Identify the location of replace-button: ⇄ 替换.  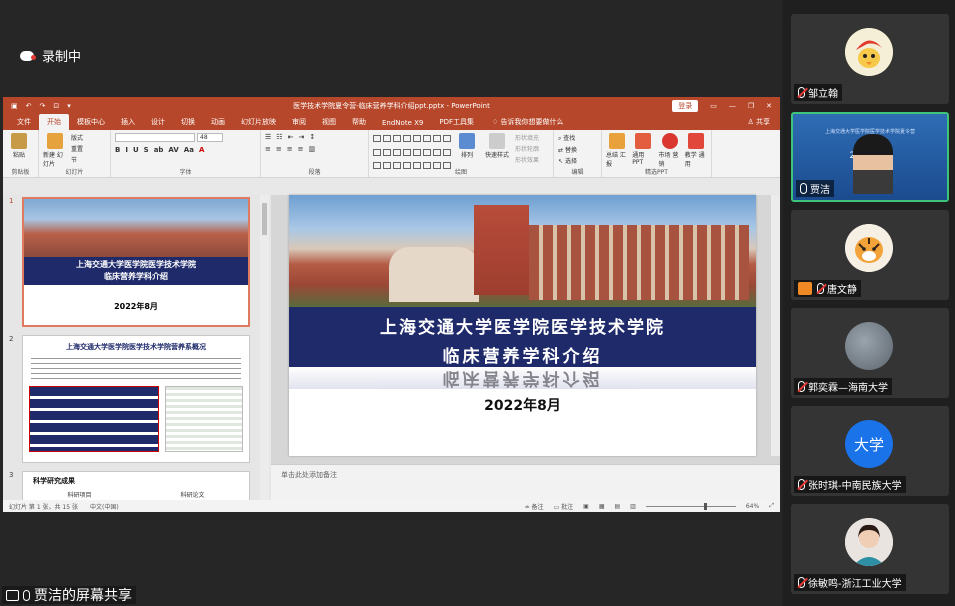
(567, 149).